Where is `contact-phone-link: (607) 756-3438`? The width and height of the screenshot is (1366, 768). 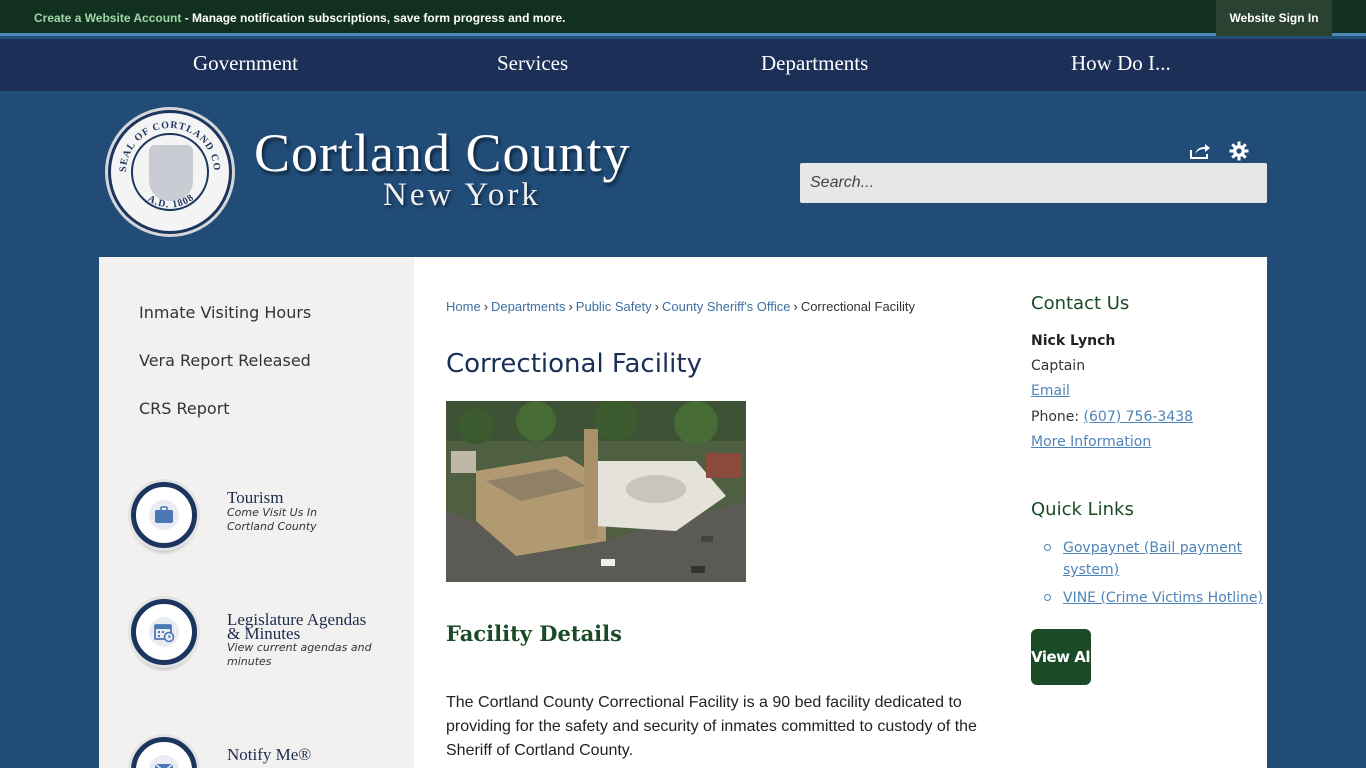 contact-phone-link: (607) 756-3438 is located at coordinates (1139, 417).